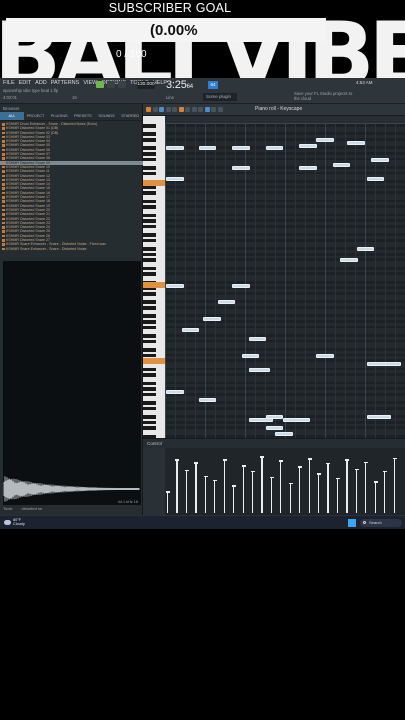 The image size is (405, 720). Describe the element at coordinates (170, 97) in the screenshot. I see `pattern-line-mode: Line` at that location.